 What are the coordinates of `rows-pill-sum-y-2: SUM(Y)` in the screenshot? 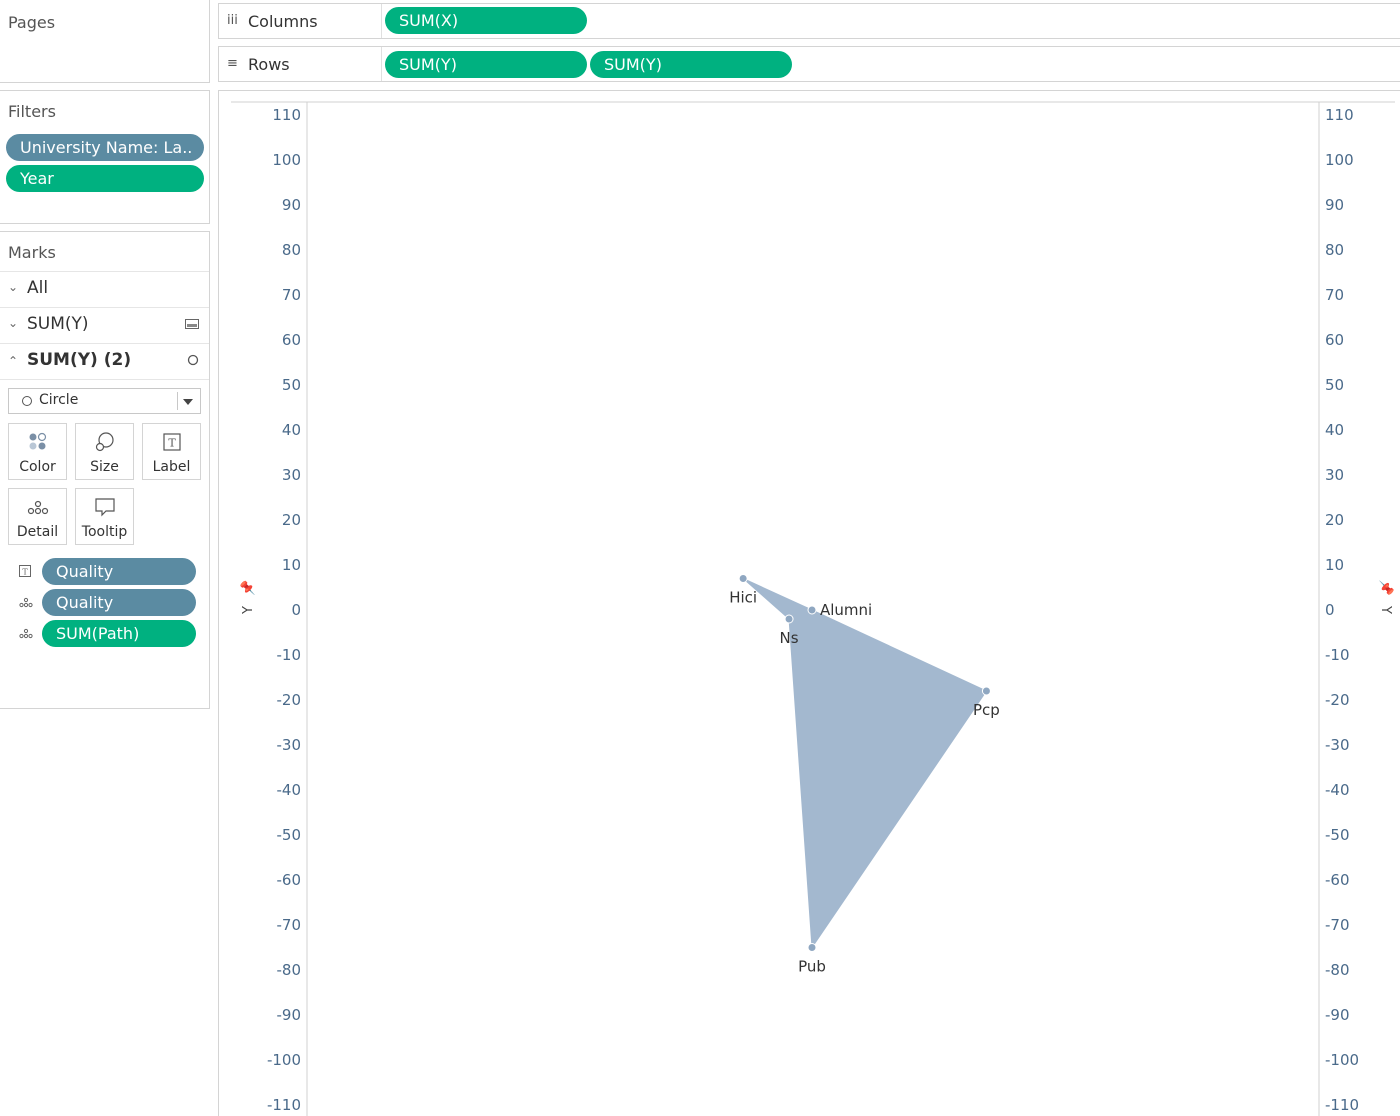 It's located at (691, 64).